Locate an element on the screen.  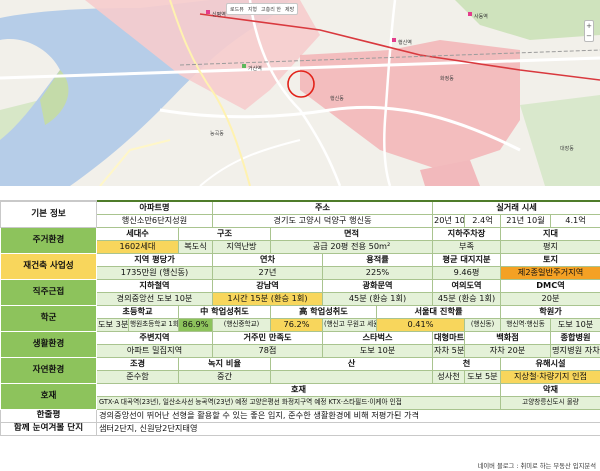
table-row: 자연환경 조경 녹지 비율 산 천 유해시설 is located at coordinates (300, 370).